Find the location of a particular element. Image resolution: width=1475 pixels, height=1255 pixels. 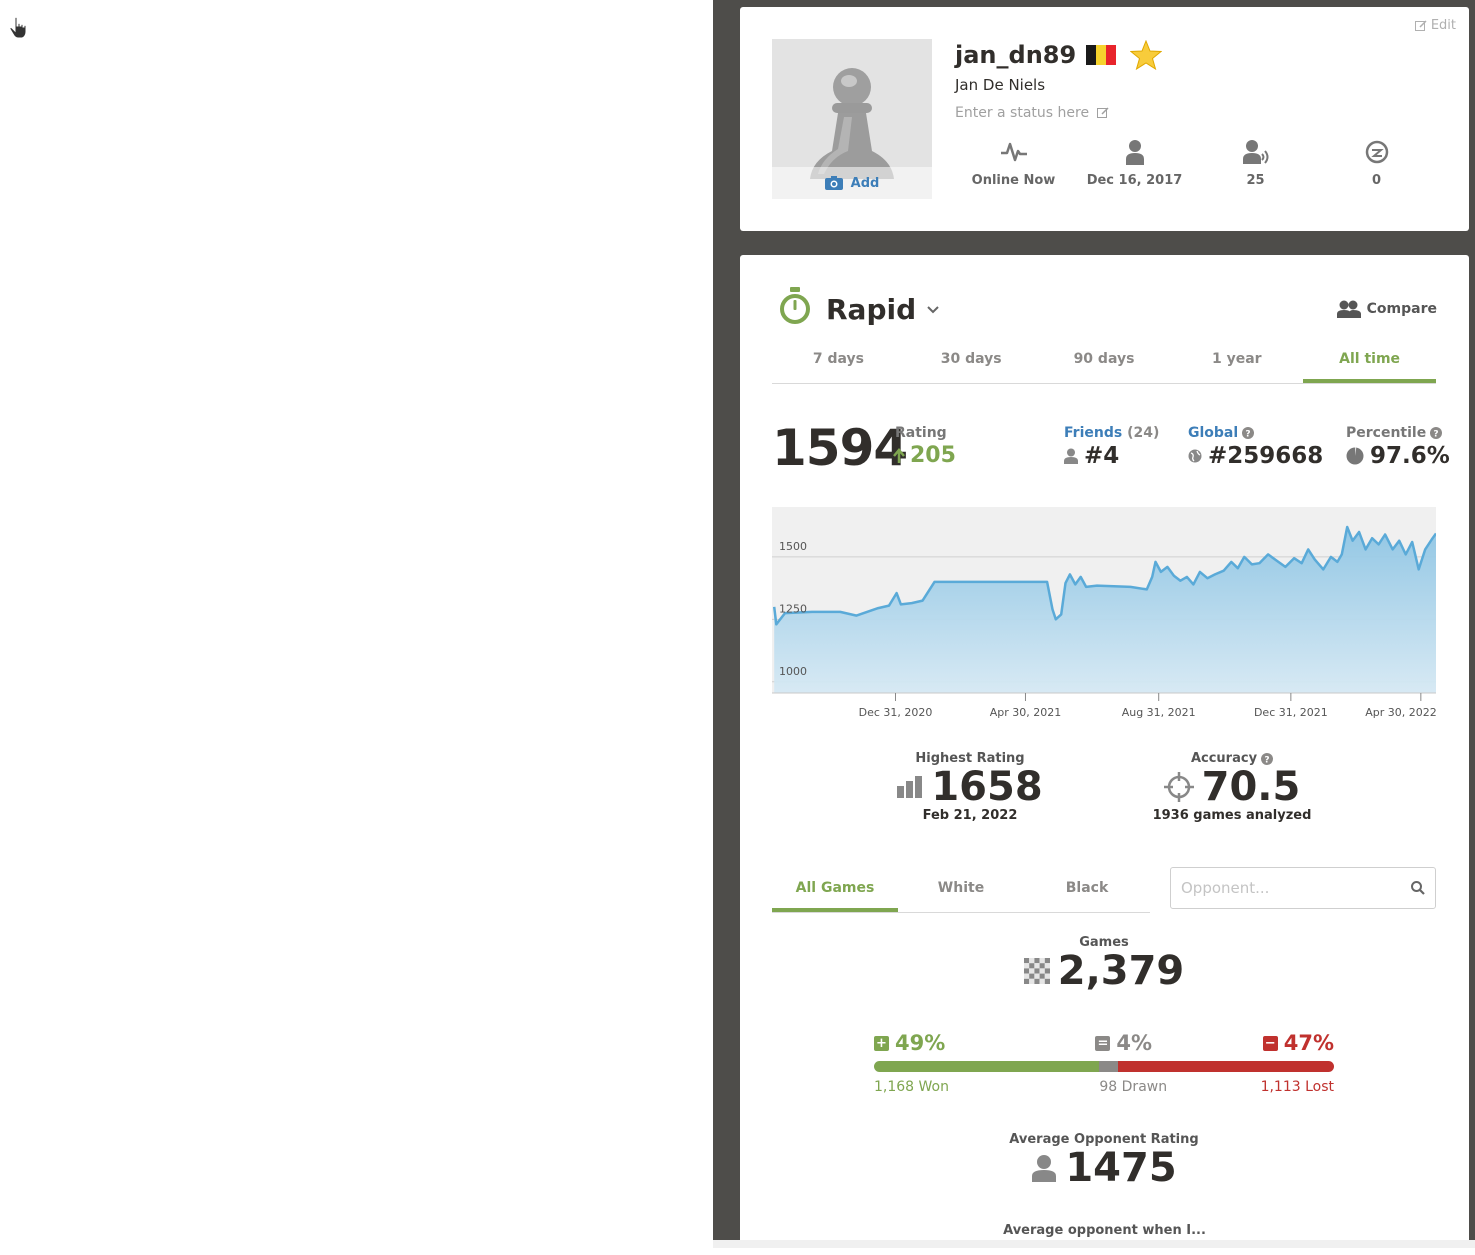

followers-value: 25 is located at coordinates (1255, 180).